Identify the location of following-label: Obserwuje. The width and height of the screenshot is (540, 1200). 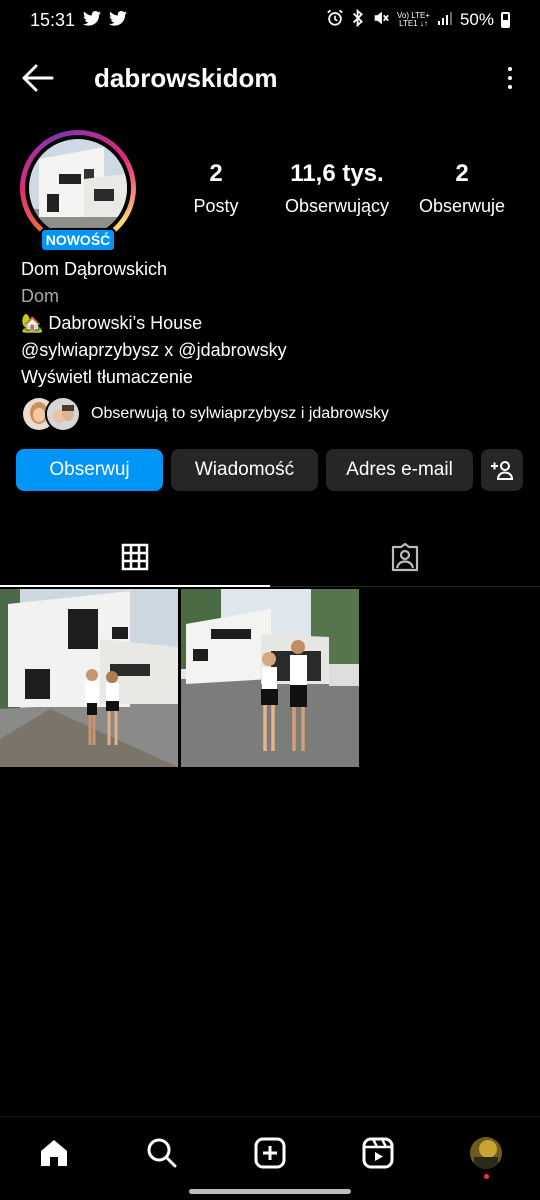
(462, 206).